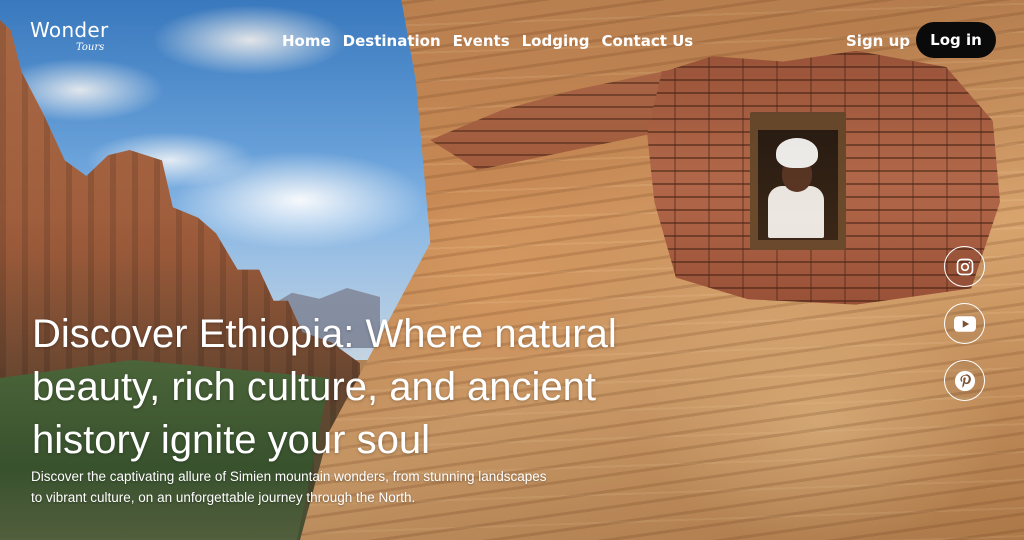 The width and height of the screenshot is (1024, 540). I want to click on brand-logo: Wonder Tours, so click(75, 38).